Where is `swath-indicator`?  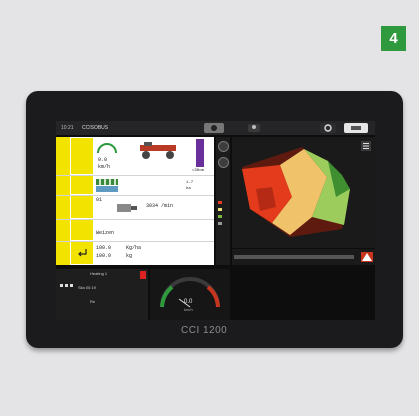 swath-indicator is located at coordinates (294, 257).